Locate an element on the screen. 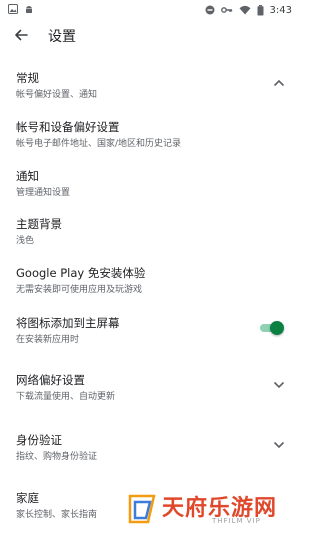 The height and width of the screenshot is (533, 320). setting-account-device: 帐号和设备偏好设置 帐号电子邮件地址、国家/地区和历史记录 is located at coordinates (150, 141).